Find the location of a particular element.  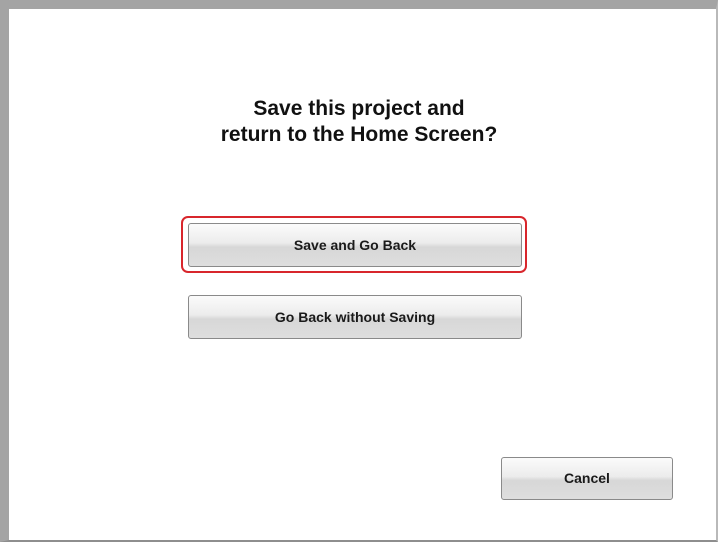

dialog-title-line-1: Save this project and is located at coordinates (359, 108).